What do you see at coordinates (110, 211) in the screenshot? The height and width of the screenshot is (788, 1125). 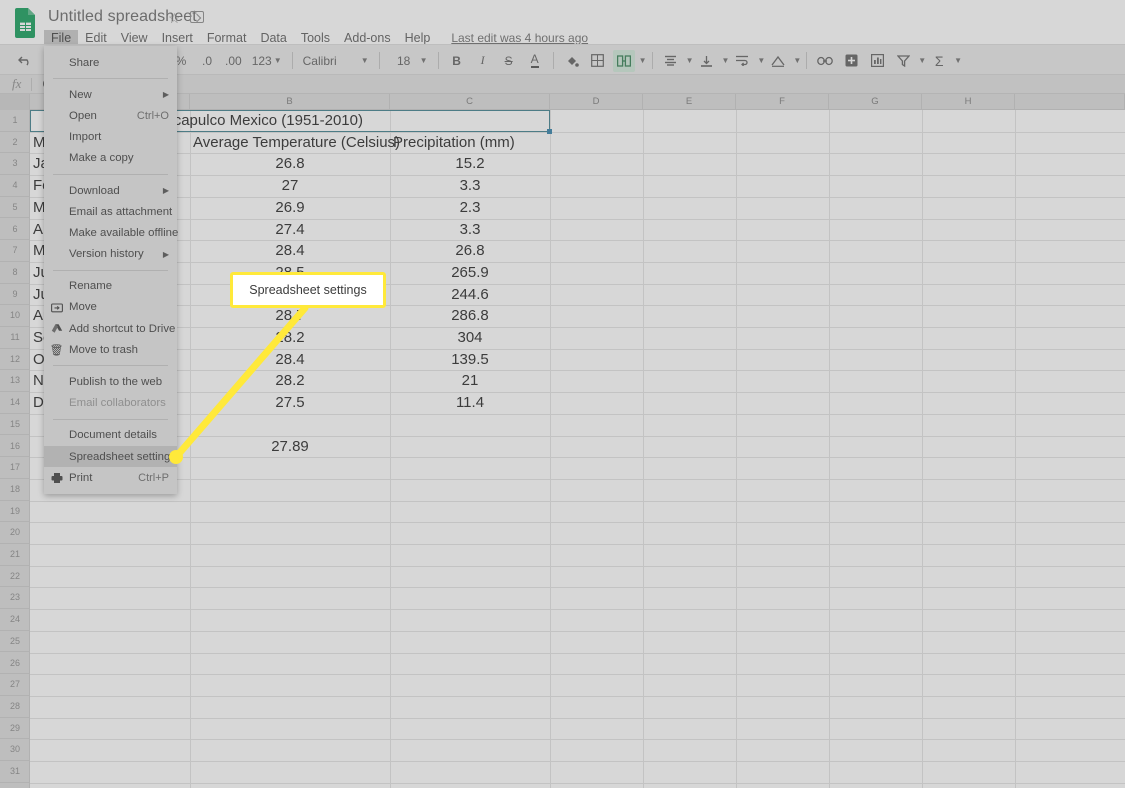 I see `file-menu-item-email-as-attachment: Email as attachment` at bounding box center [110, 211].